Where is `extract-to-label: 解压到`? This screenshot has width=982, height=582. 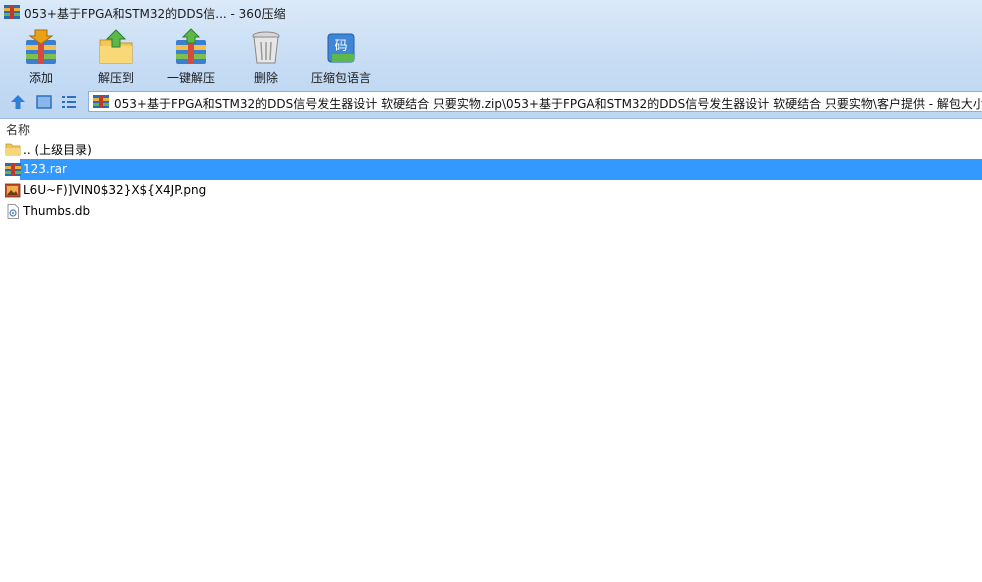
extract-to-label: 解压到 is located at coordinates (115, 78).